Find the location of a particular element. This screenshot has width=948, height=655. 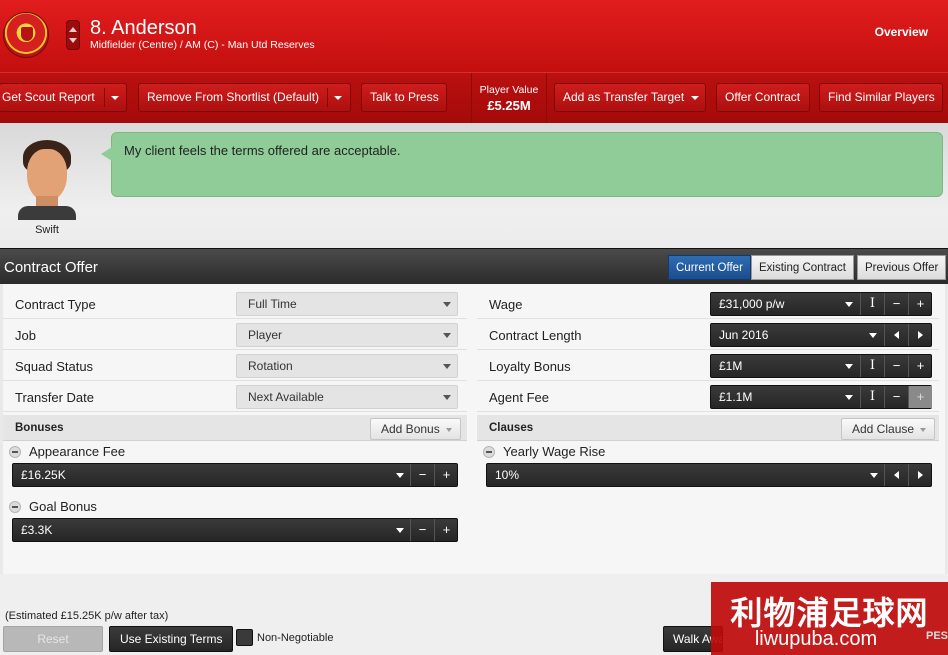

transfer-date-value: Next Available is located at coordinates (286, 397).